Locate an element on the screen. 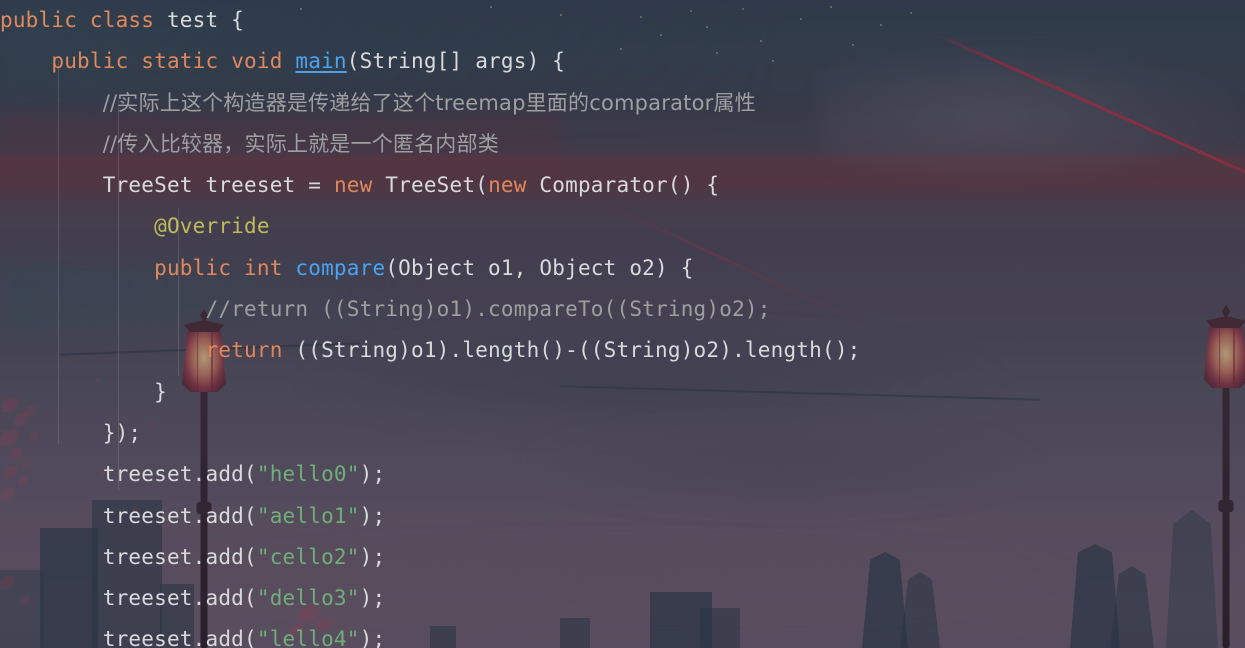 This screenshot has height=648, width=1245. code-token-plain: (Object o1, Object o2) { is located at coordinates (539, 267).